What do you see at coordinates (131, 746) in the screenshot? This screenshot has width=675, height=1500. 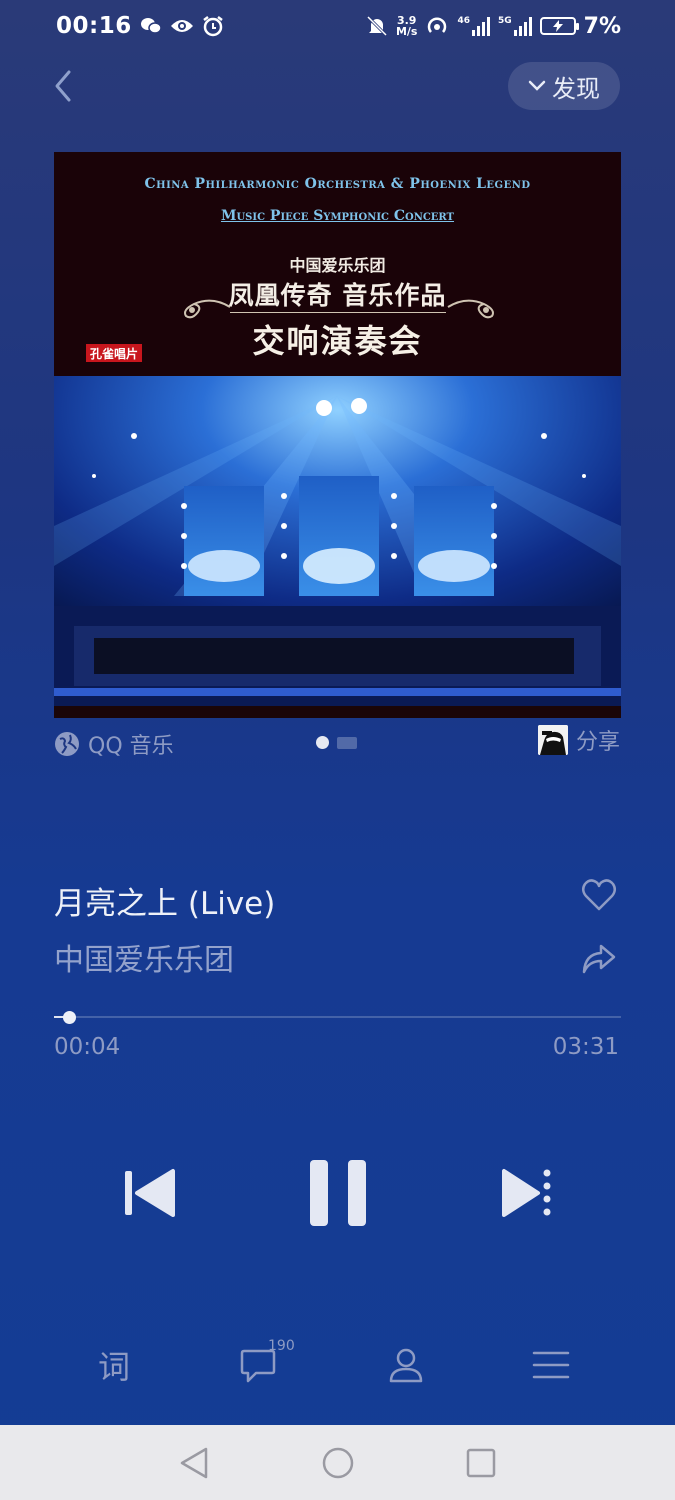 I see `source-label: QQ 音乐` at bounding box center [131, 746].